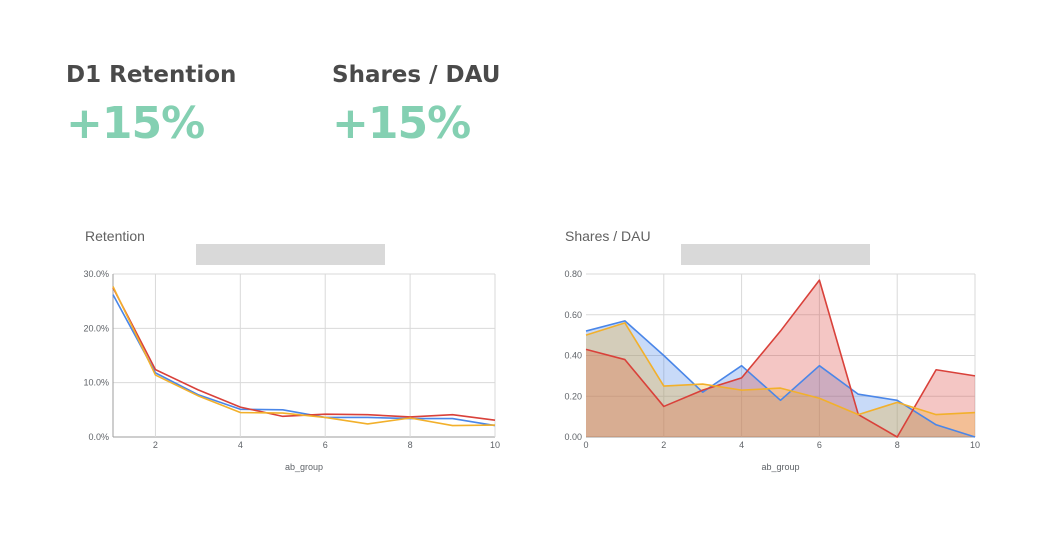  Describe the element at coordinates (819, 445) in the screenshot. I see `x-tick-label: 6` at that location.